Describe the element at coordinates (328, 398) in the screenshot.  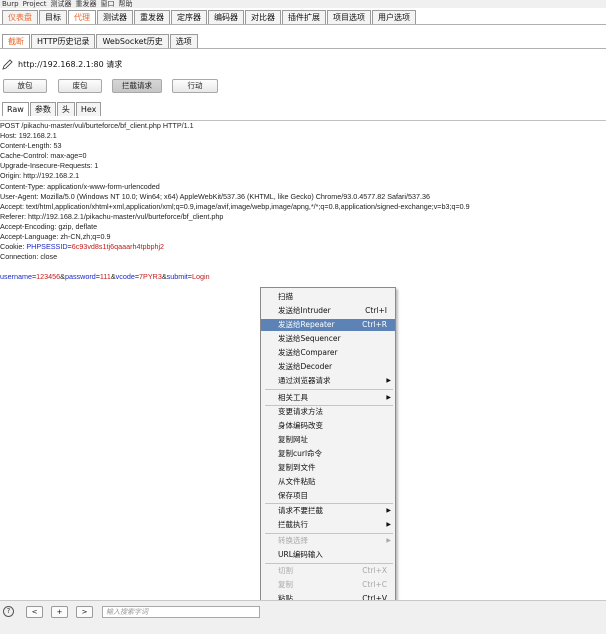
I see `context-menu-item: 相关工具 ▶` at that location.